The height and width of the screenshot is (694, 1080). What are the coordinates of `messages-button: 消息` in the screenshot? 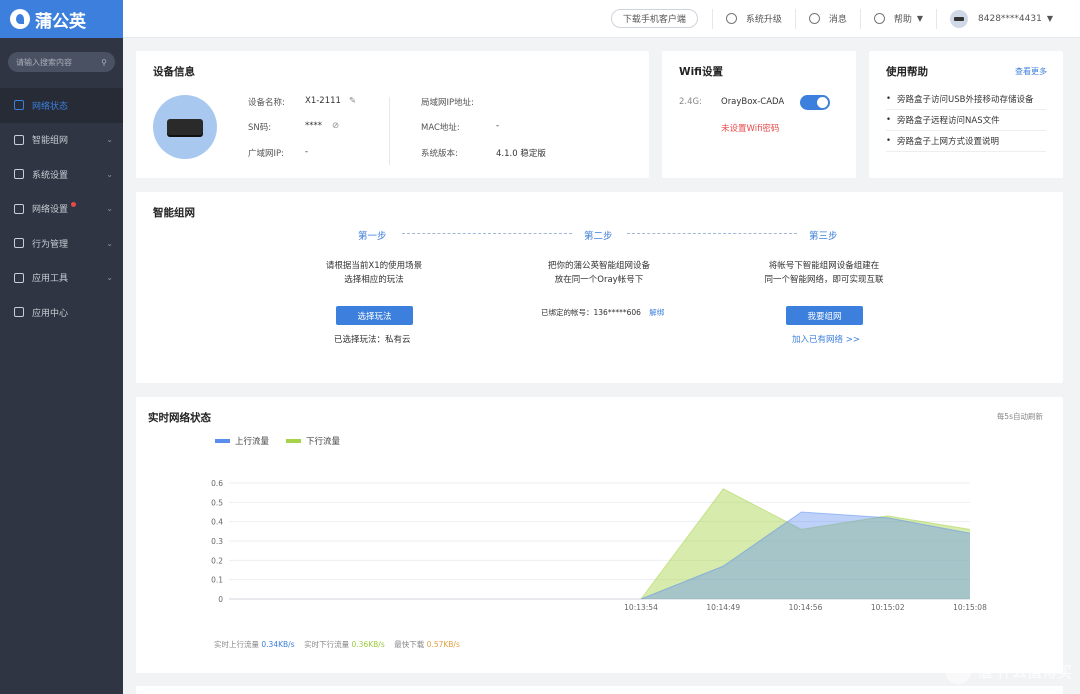 It's located at (827, 18).